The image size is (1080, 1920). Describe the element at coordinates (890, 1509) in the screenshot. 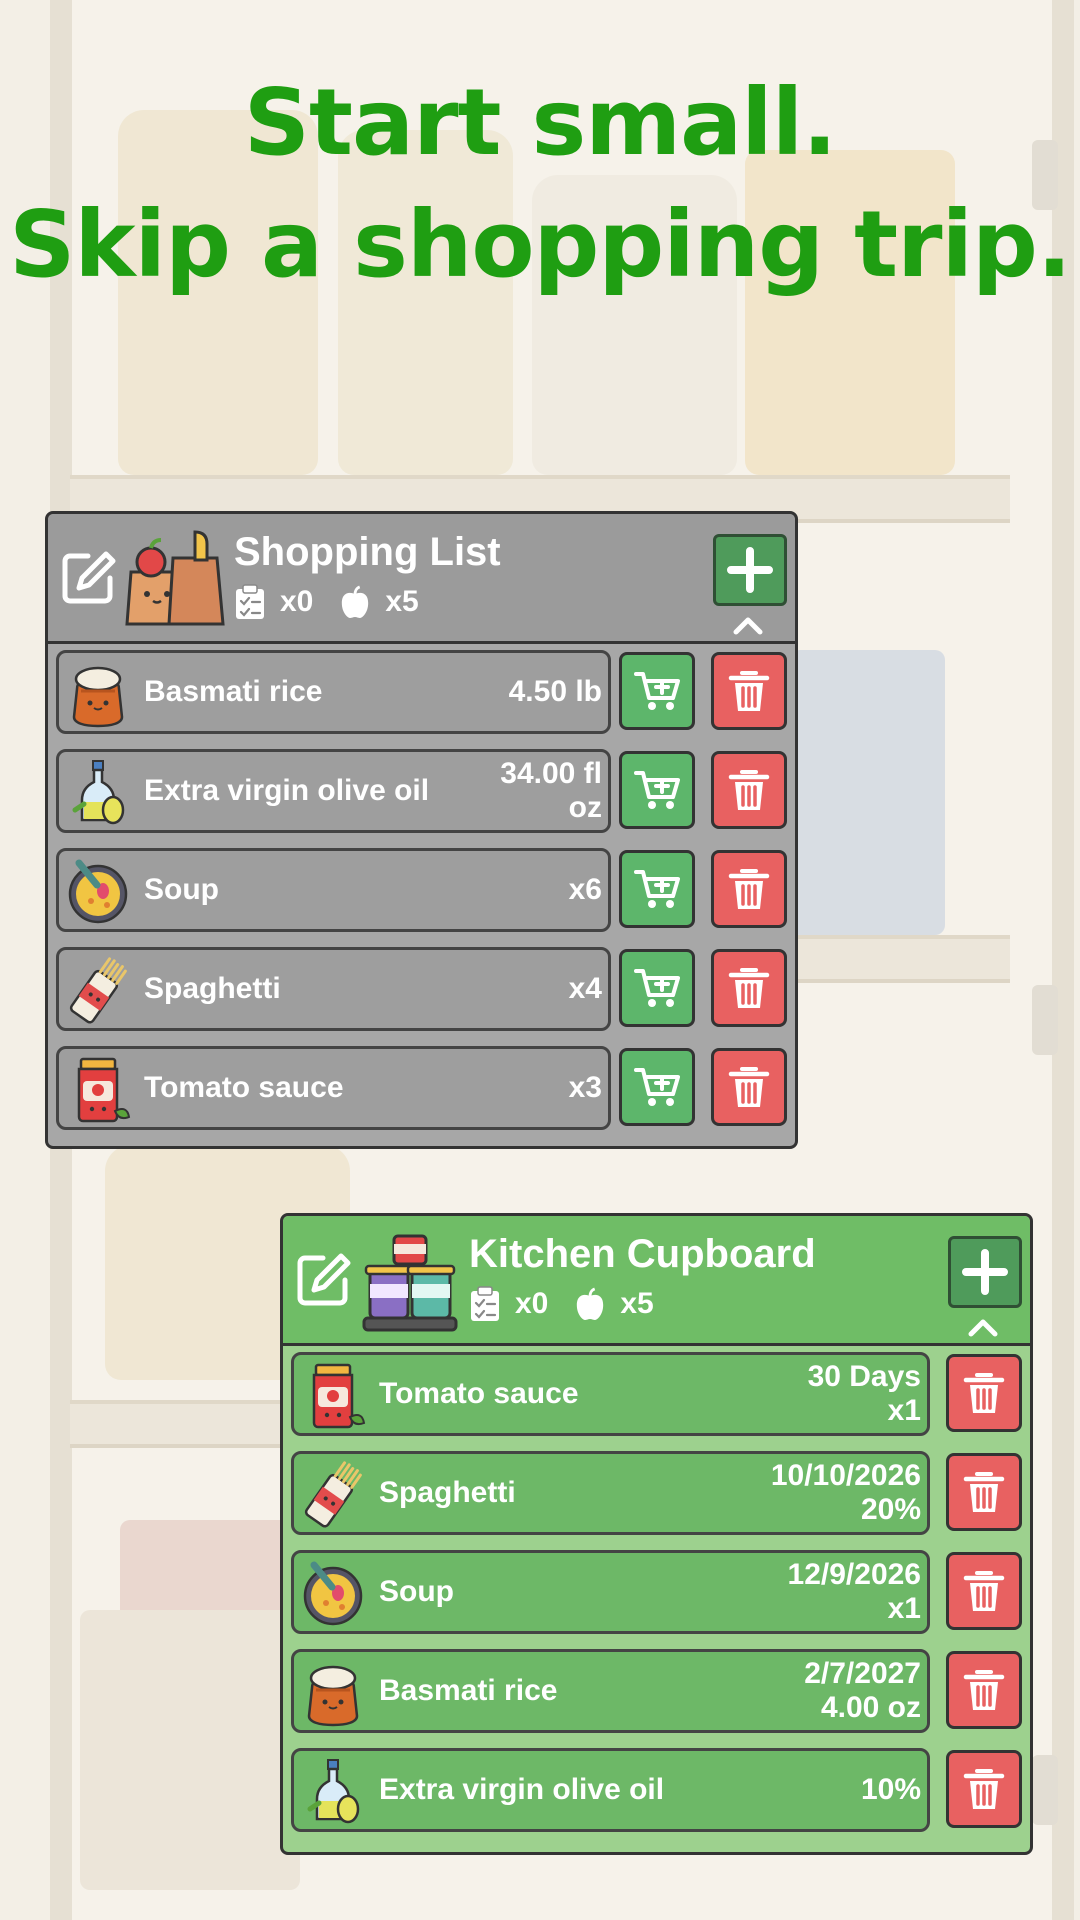

I see `item-detail-line-2: 20%` at that location.